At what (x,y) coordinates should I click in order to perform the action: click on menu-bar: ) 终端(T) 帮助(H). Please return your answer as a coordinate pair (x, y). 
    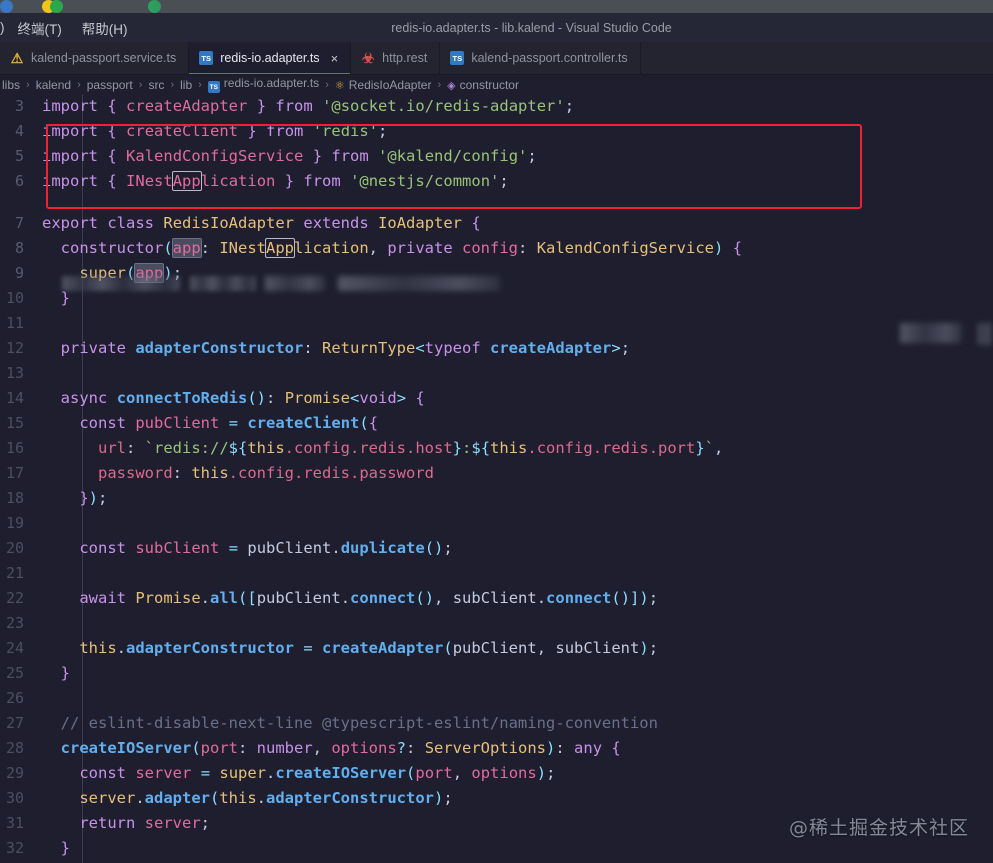
    Looking at the image, I should click on (69, 28).